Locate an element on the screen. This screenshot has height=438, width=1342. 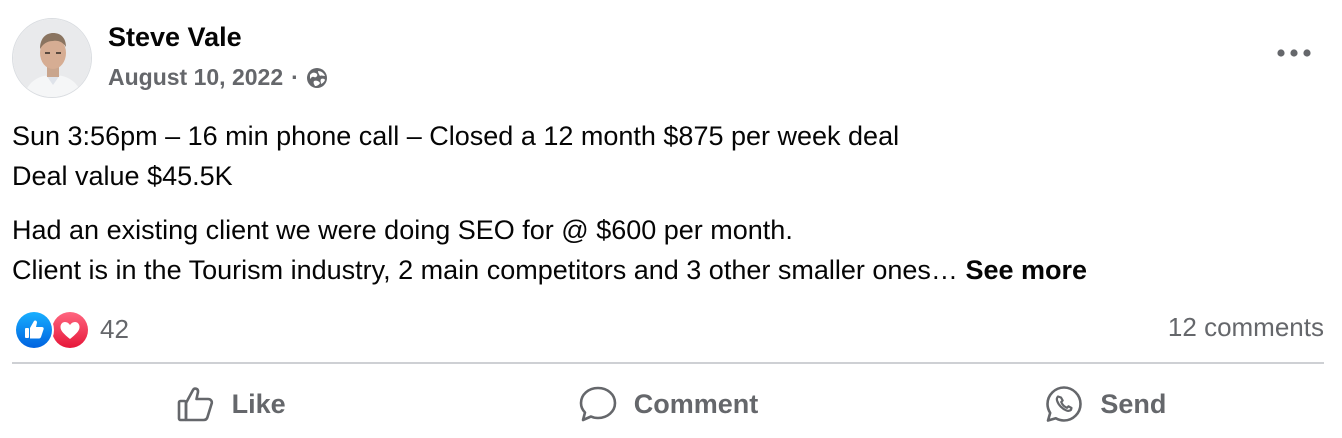
reaction-count: 42 is located at coordinates (114, 328).